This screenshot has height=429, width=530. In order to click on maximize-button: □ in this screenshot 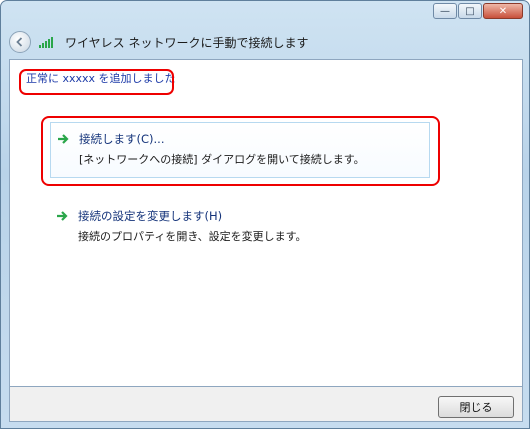, I will do `click(470, 11)`.